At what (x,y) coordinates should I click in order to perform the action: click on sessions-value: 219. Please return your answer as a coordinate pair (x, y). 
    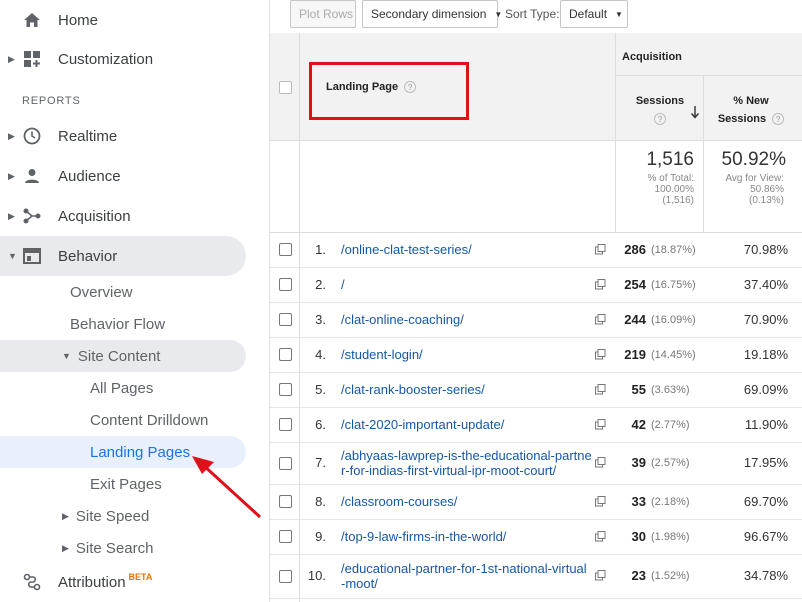
    Looking at the image, I should click on (635, 354).